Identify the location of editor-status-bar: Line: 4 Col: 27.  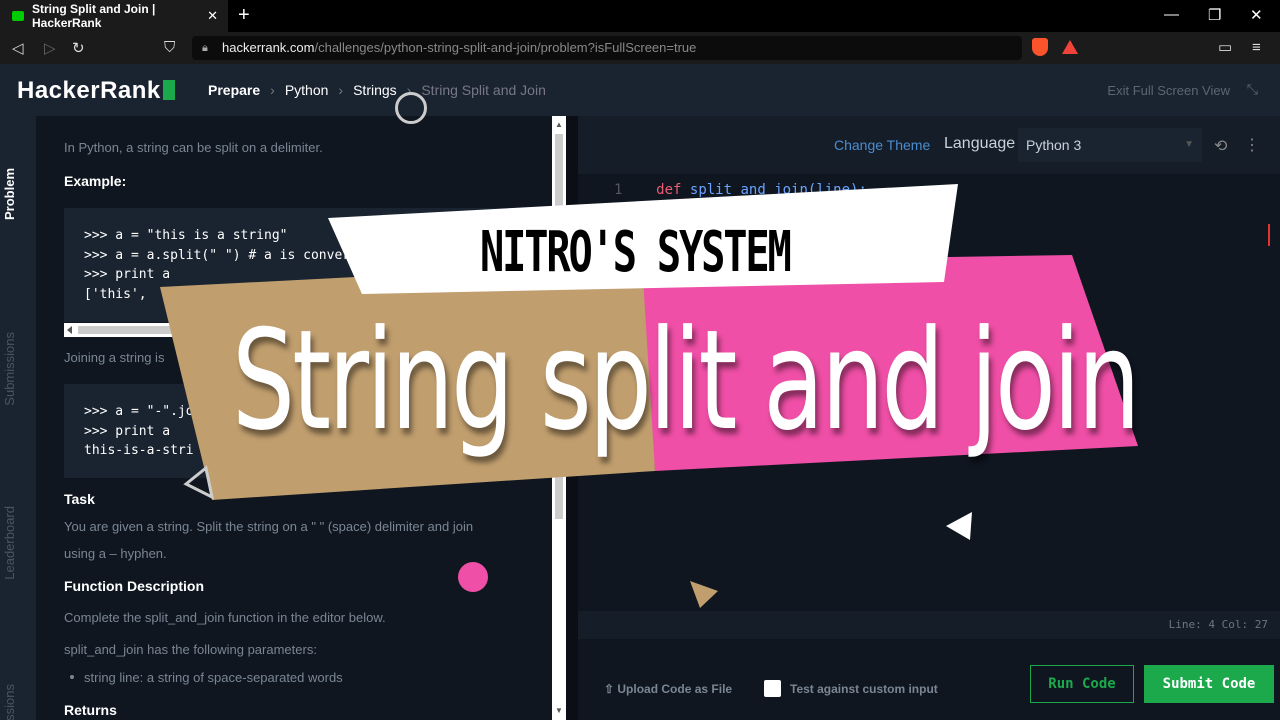
(929, 625).